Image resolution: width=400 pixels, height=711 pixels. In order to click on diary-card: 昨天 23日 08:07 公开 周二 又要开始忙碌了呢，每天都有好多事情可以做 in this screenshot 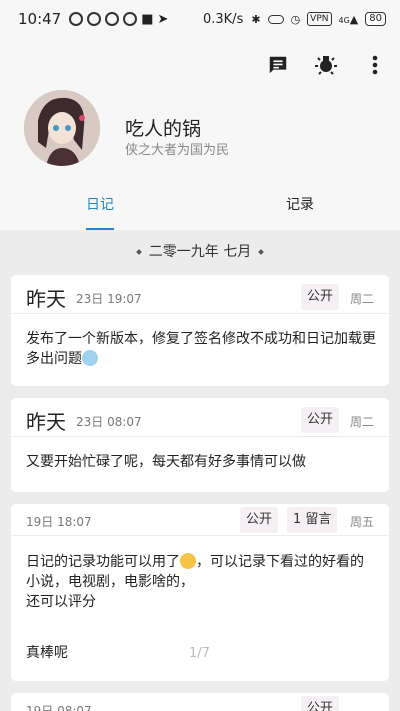, I will do `click(200, 445)`.